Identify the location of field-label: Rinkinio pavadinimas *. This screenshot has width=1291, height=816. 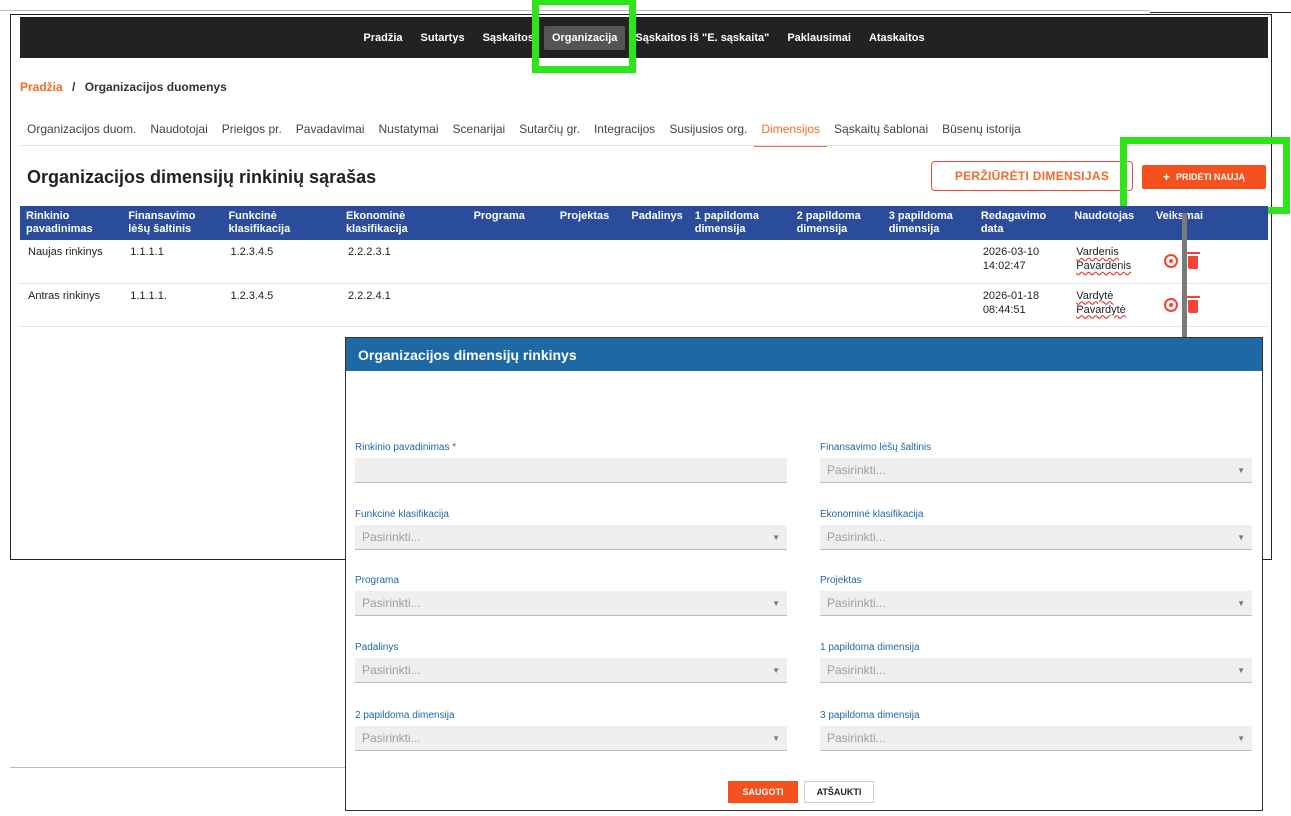
(406, 447).